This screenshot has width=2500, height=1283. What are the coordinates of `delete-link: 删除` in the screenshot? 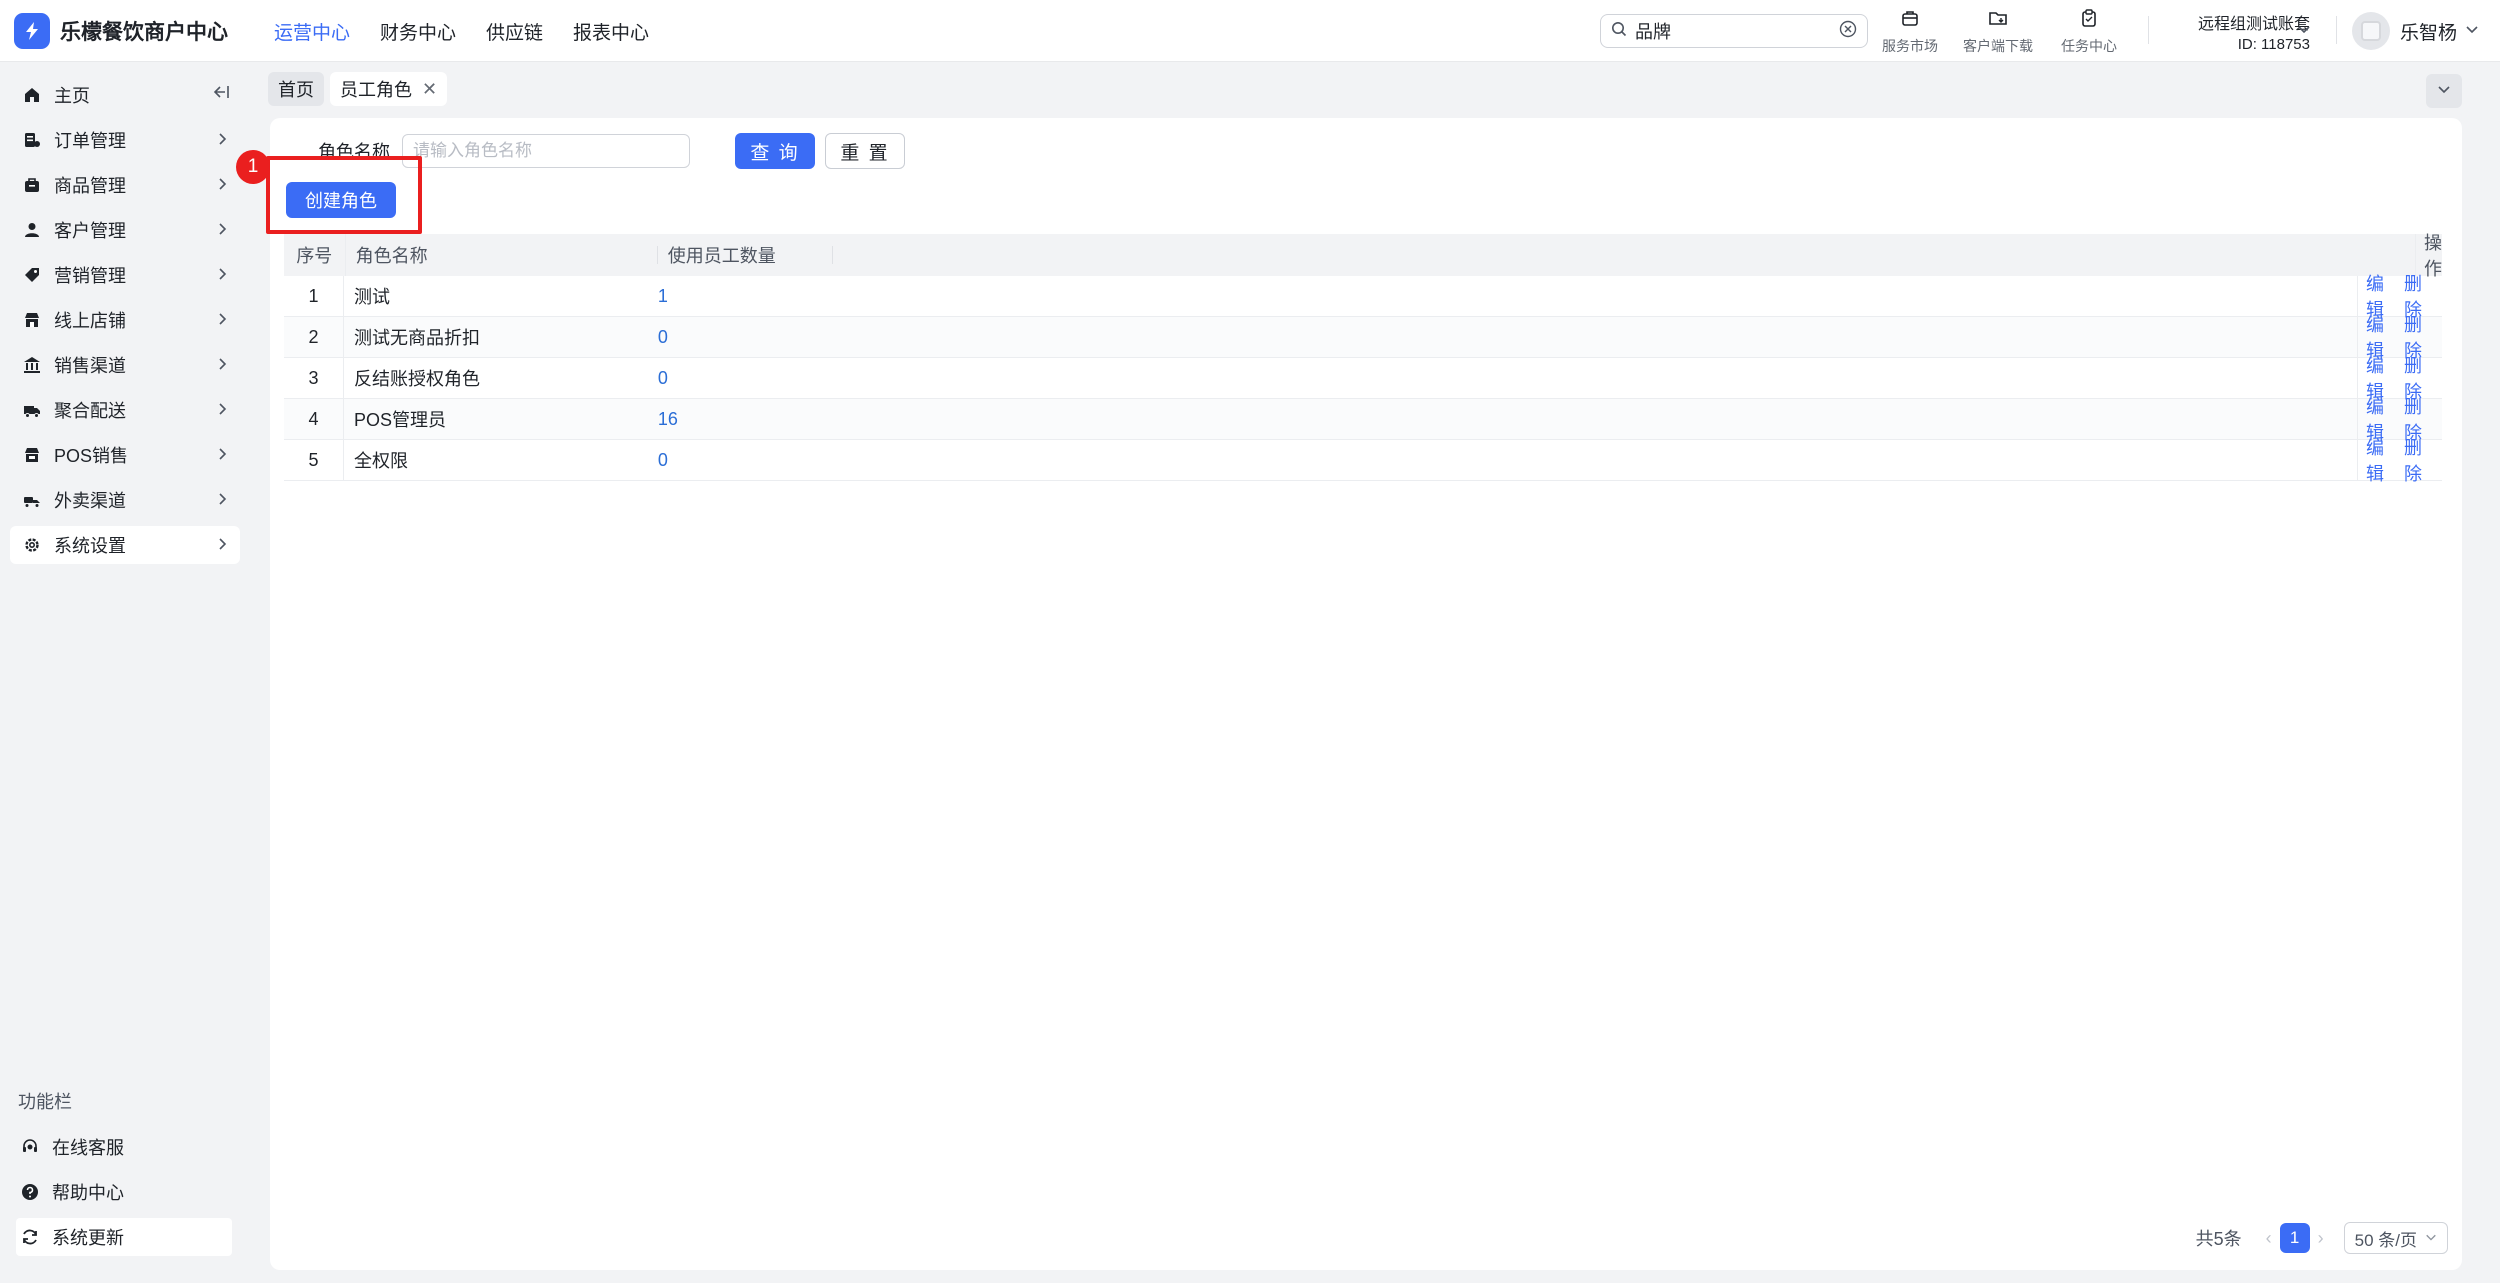 It's located at (2413, 460).